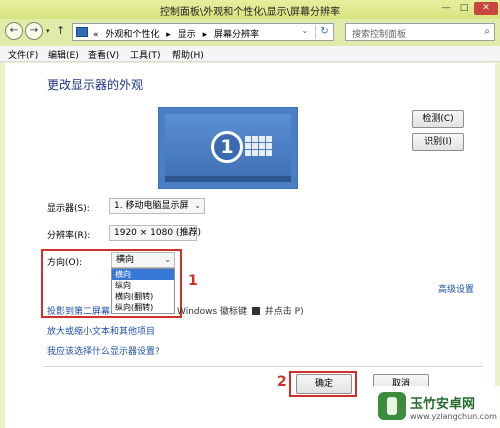 Image resolution: width=500 pixels, height=428 pixels. I want to click on footer-divider, so click(263, 366).